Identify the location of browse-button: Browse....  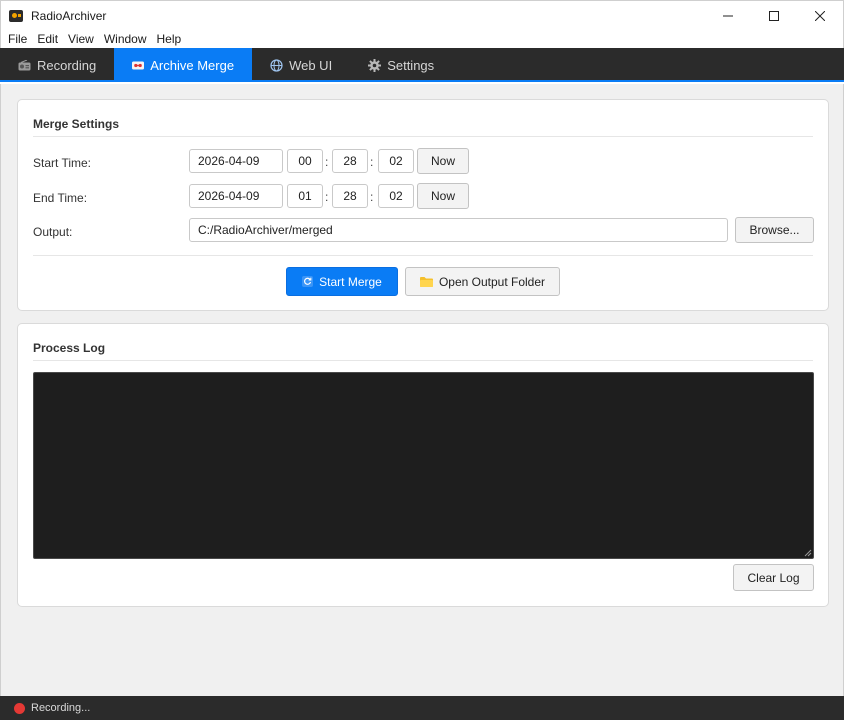
(774, 230).